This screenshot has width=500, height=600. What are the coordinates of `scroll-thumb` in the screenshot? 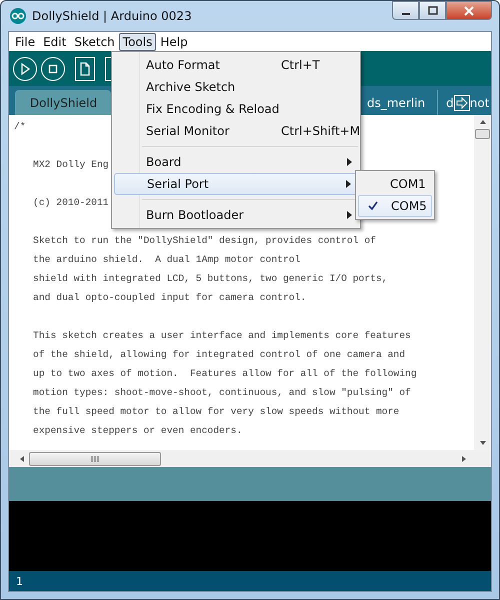 It's located at (482, 134).